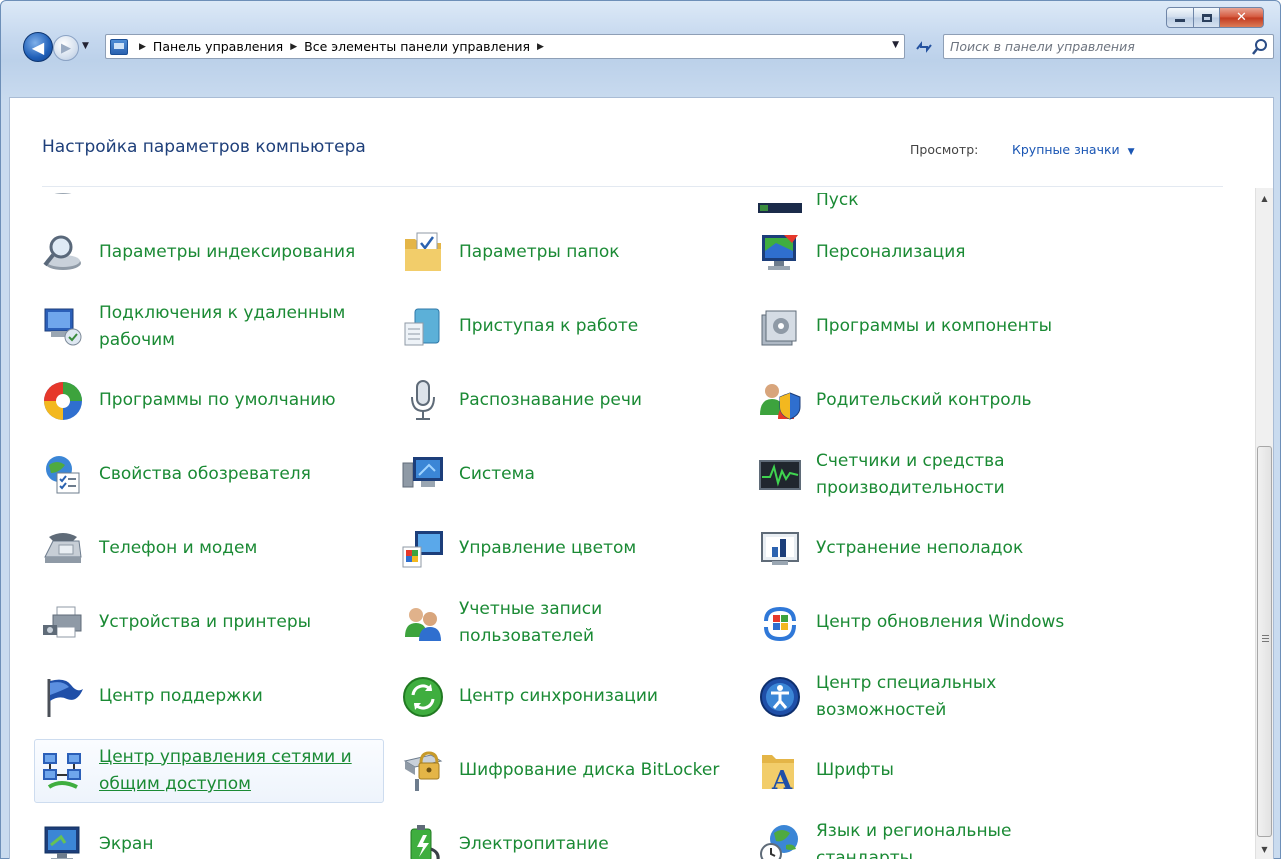  What do you see at coordinates (225, 770) in the screenshot?
I see `item-label: Центр управления сетями и общим доступом` at bounding box center [225, 770].